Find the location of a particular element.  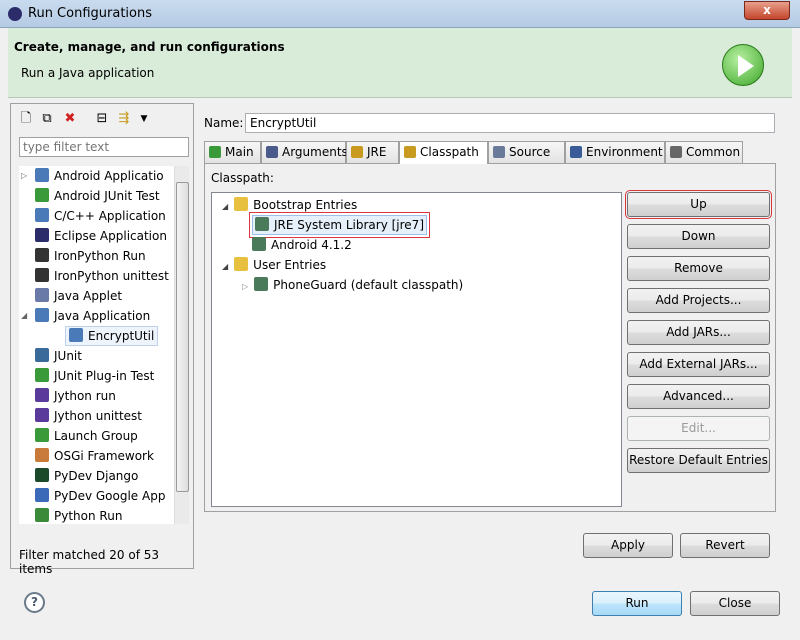

configuration-item: Eclipse Application is located at coordinates (94, 236).